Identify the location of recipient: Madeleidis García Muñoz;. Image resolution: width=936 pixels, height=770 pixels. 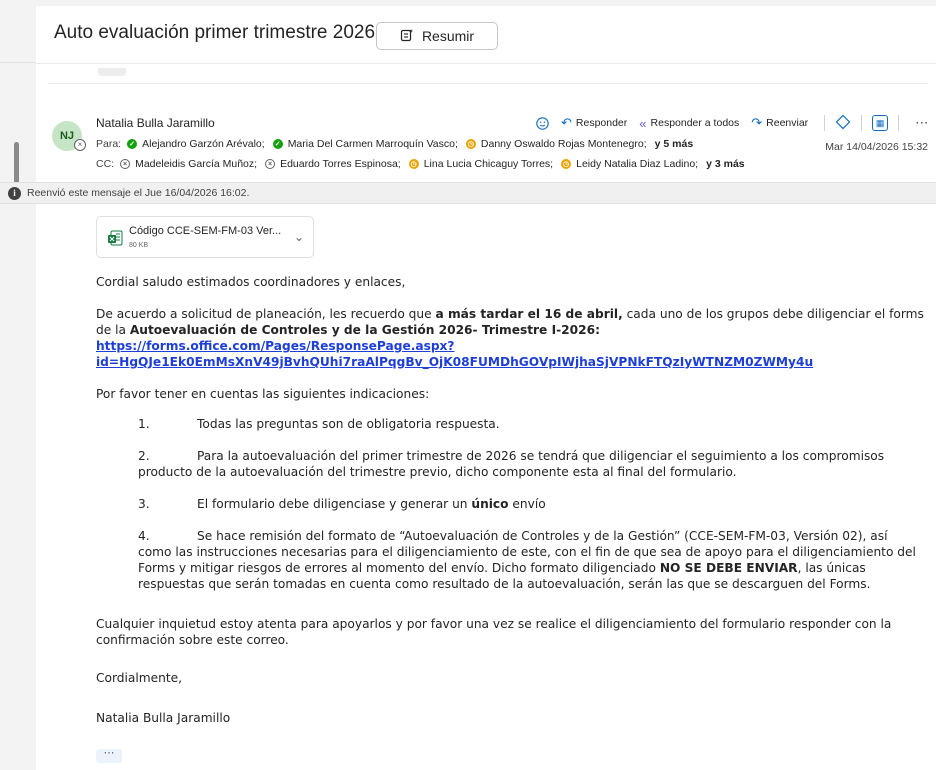
(196, 164).